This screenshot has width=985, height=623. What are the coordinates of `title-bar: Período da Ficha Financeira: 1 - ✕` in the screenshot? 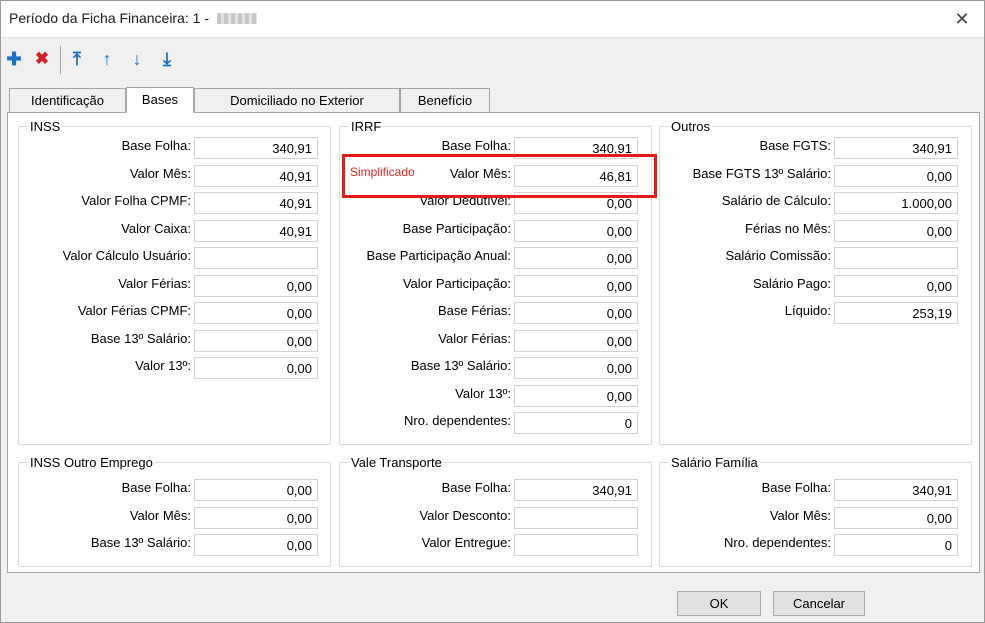 It's located at (492, 19).